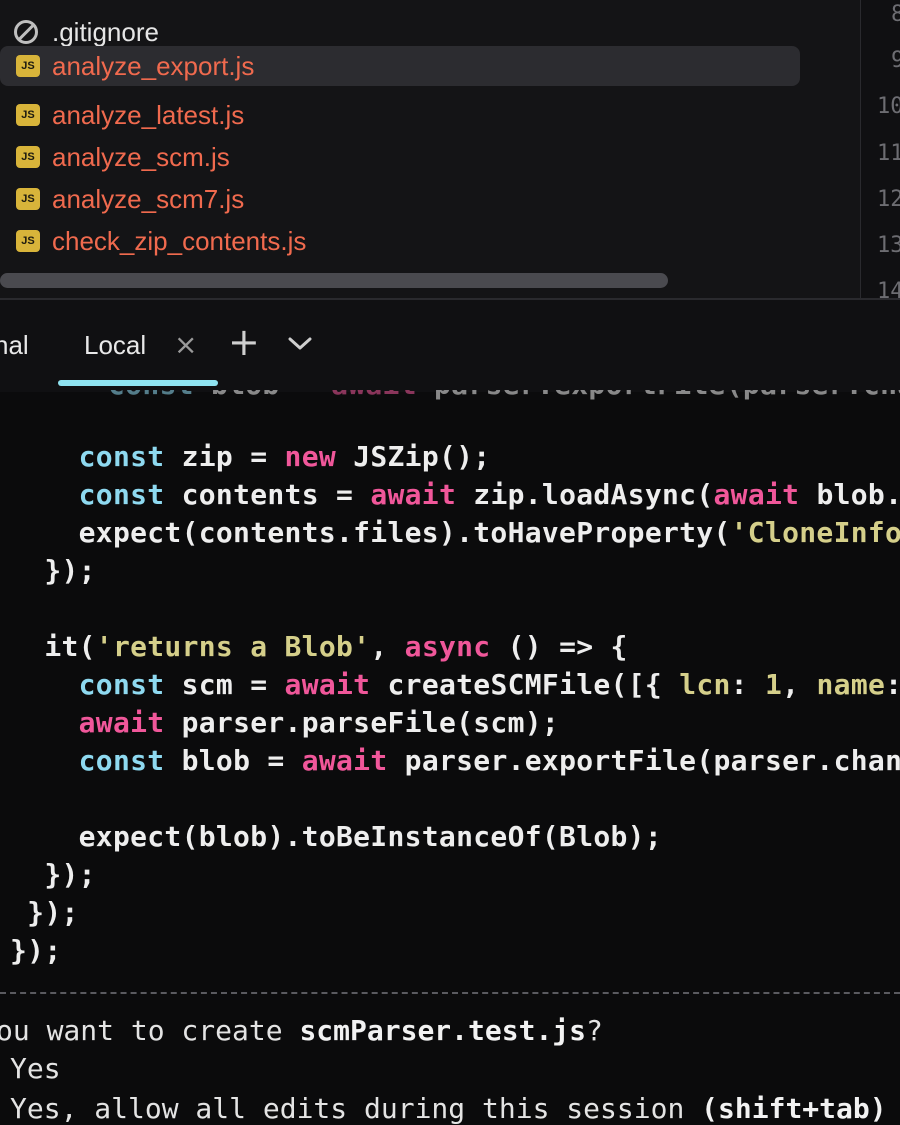 The height and width of the screenshot is (1125, 900). I want to click on file-name: .gitignore, so click(105, 31).